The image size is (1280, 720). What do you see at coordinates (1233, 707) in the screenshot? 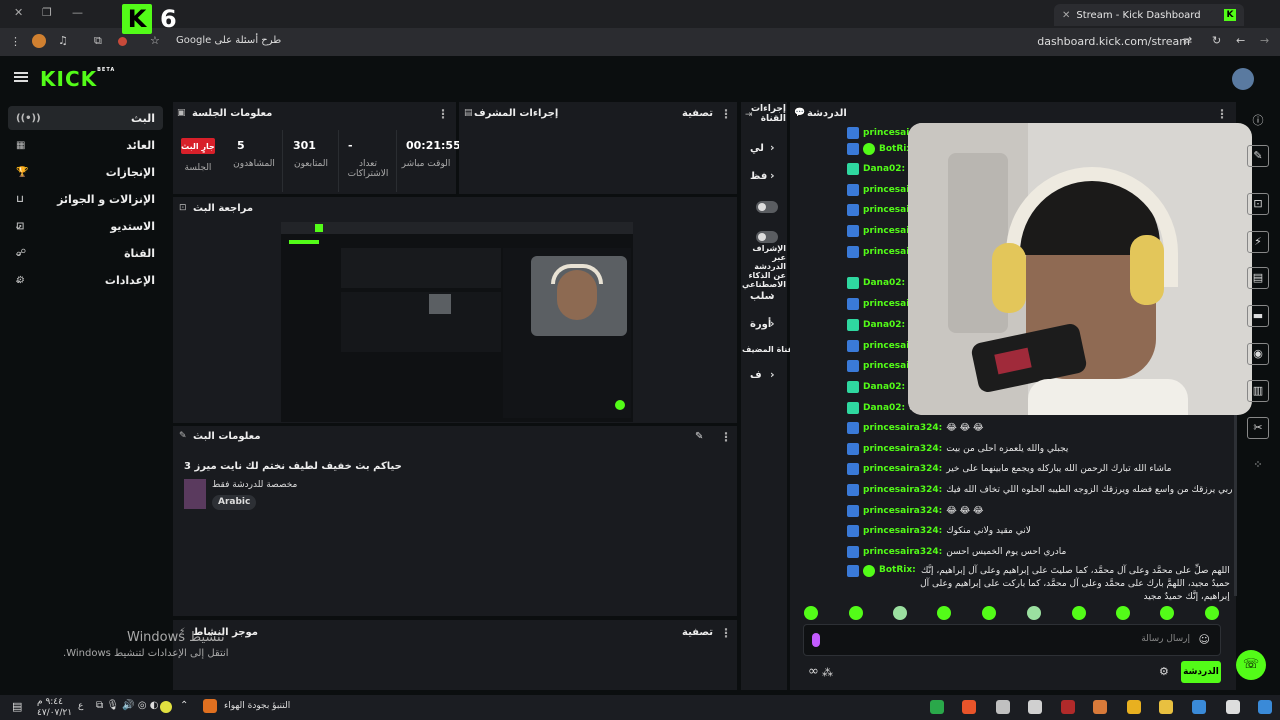
I see `search-icon` at bounding box center [1233, 707].